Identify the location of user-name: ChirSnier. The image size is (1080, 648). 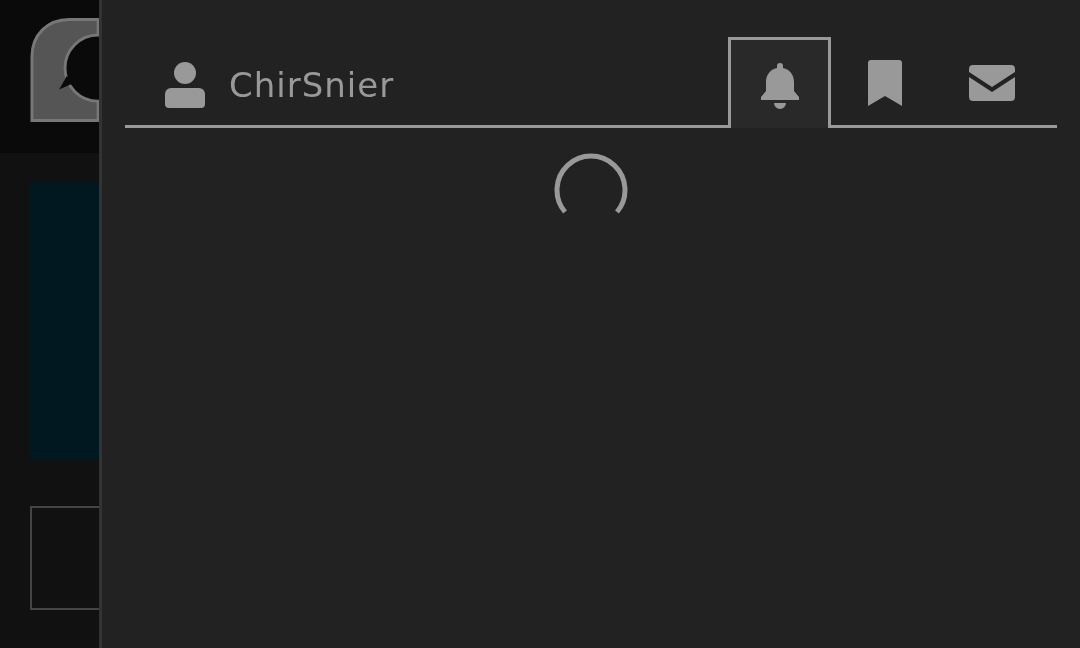
(312, 85).